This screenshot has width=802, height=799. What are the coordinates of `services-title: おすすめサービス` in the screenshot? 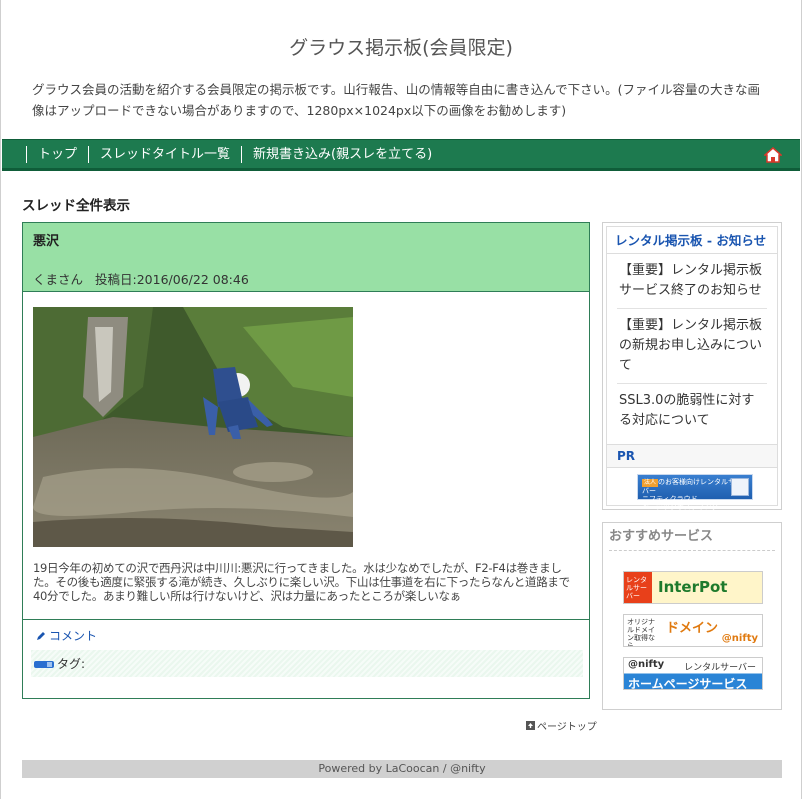 It's located at (692, 537).